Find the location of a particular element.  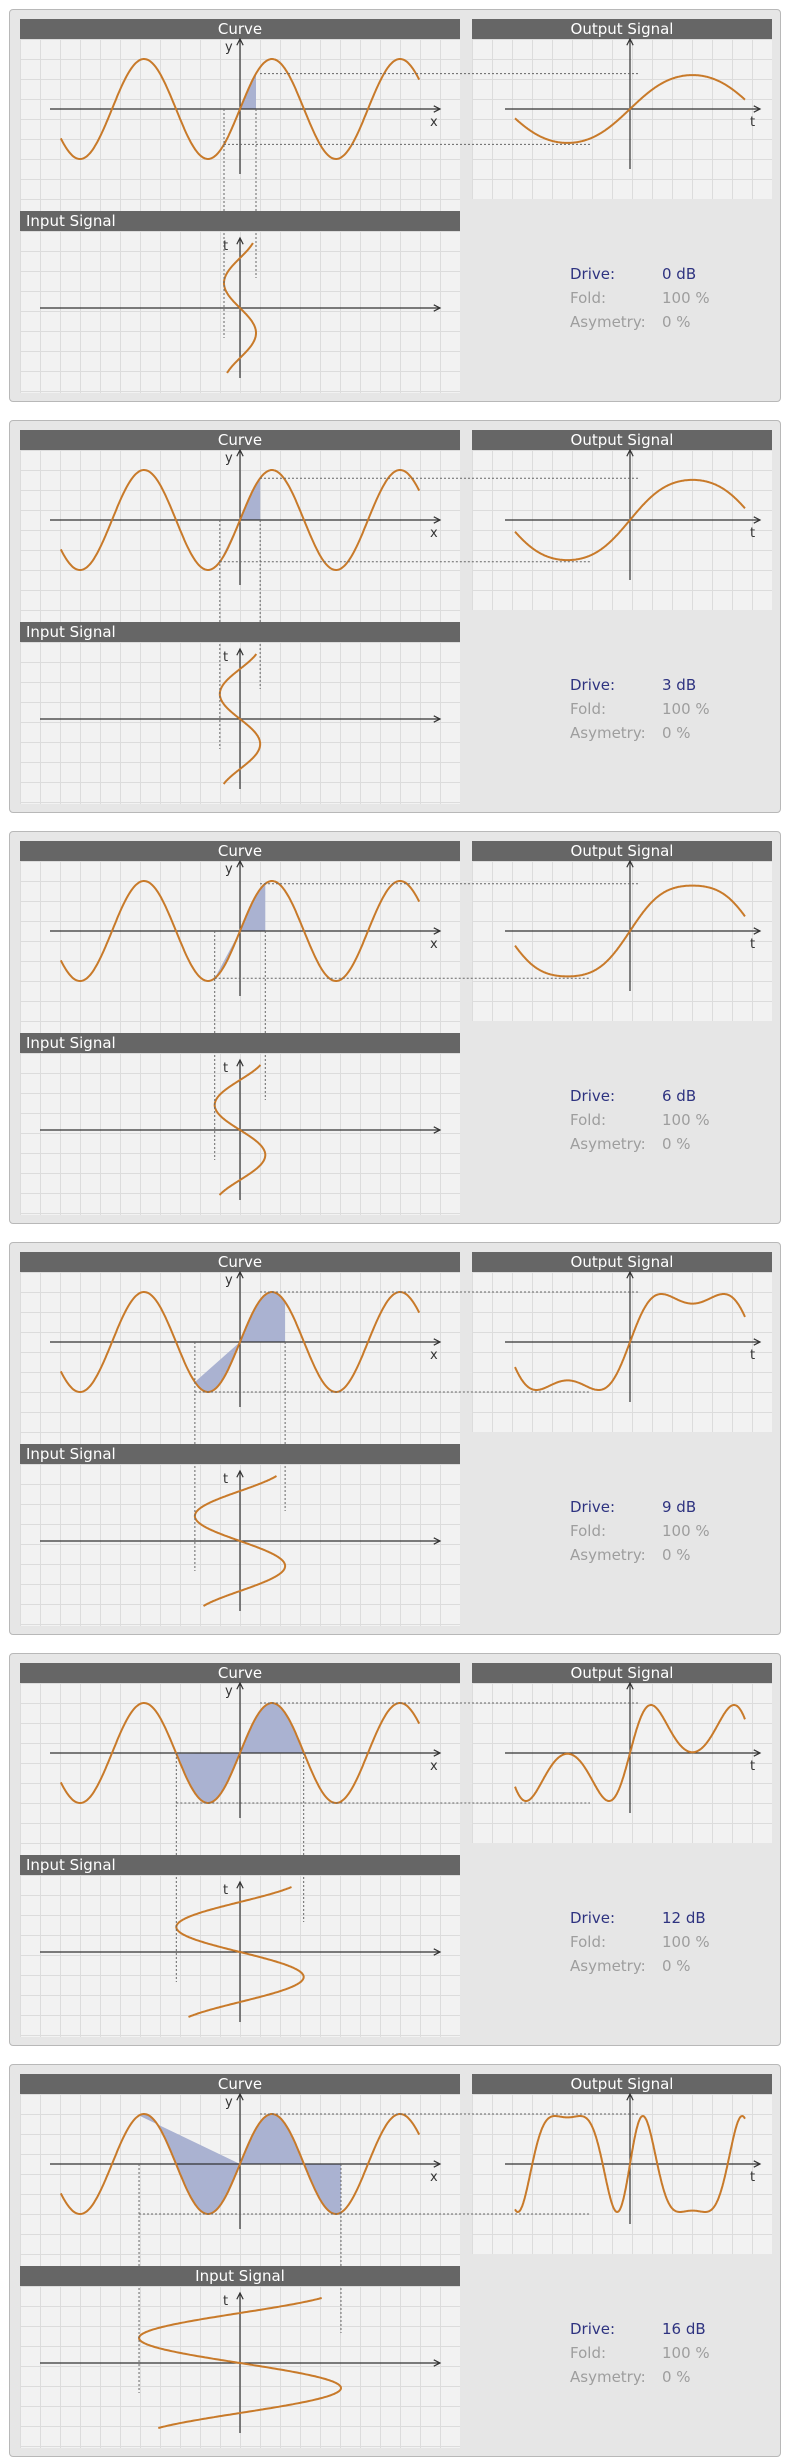

parameter-readout: Drive: 9 dB Fold: 100 % Asymetry: 0 % is located at coordinates (670, 1531).